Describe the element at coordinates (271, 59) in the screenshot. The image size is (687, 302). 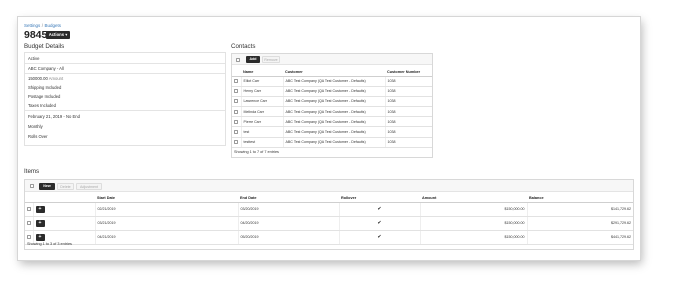
I see `remove-contact-button: Remove` at that location.